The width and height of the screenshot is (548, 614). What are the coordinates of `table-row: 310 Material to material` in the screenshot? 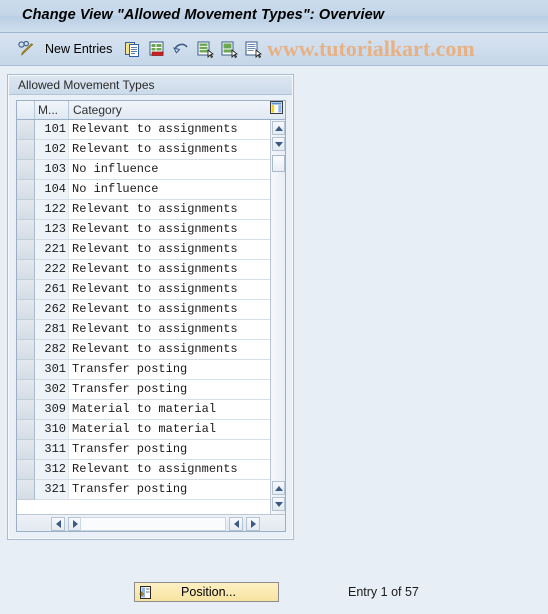 It's located at (151, 430).